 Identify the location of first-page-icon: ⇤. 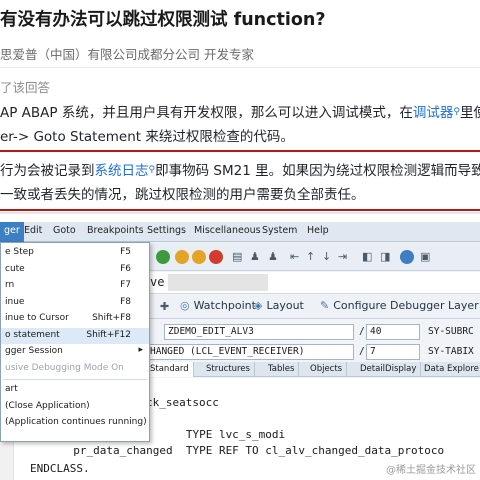
(294, 256).